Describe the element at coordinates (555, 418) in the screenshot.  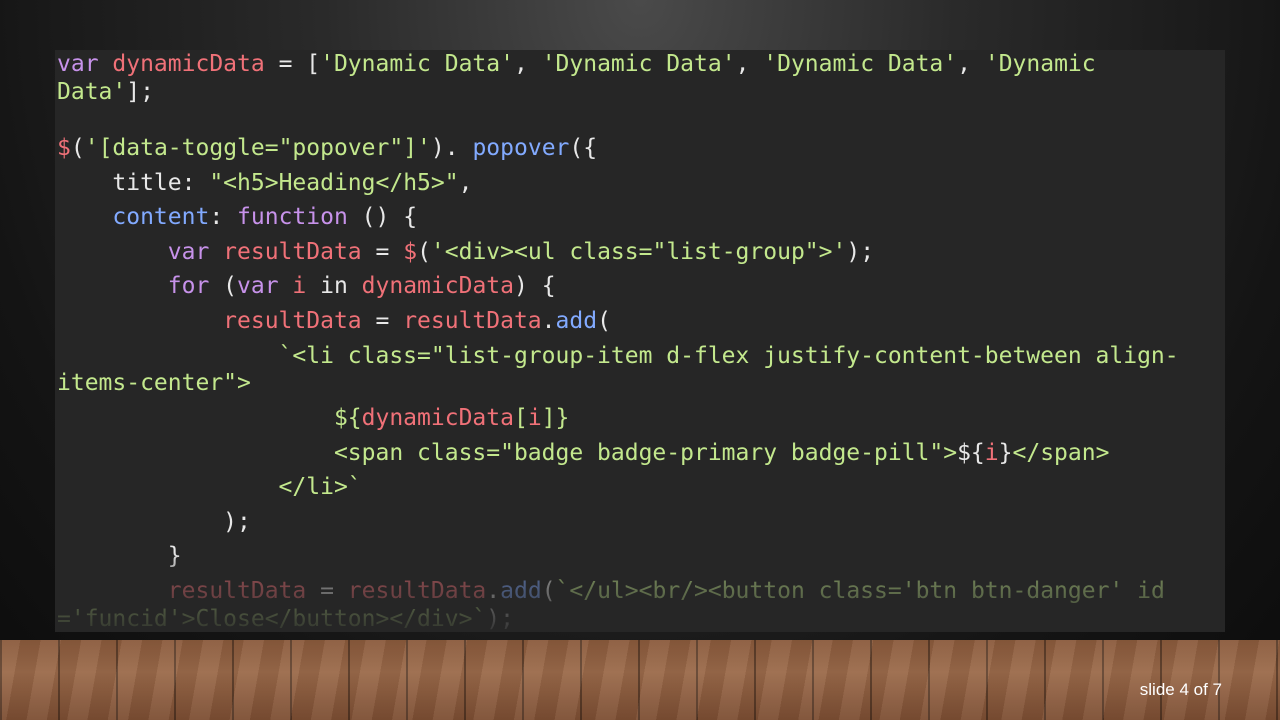
I see `code-token: ]}` at that location.